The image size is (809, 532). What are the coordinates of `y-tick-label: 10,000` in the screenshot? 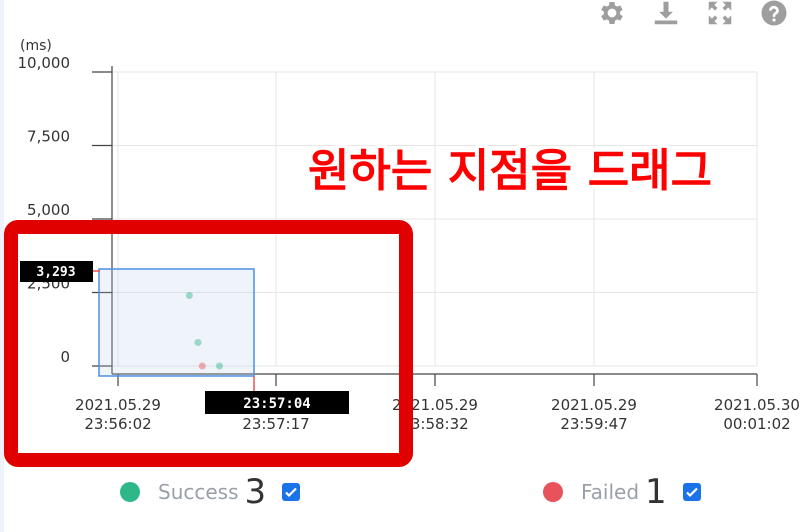 It's located at (44, 63).